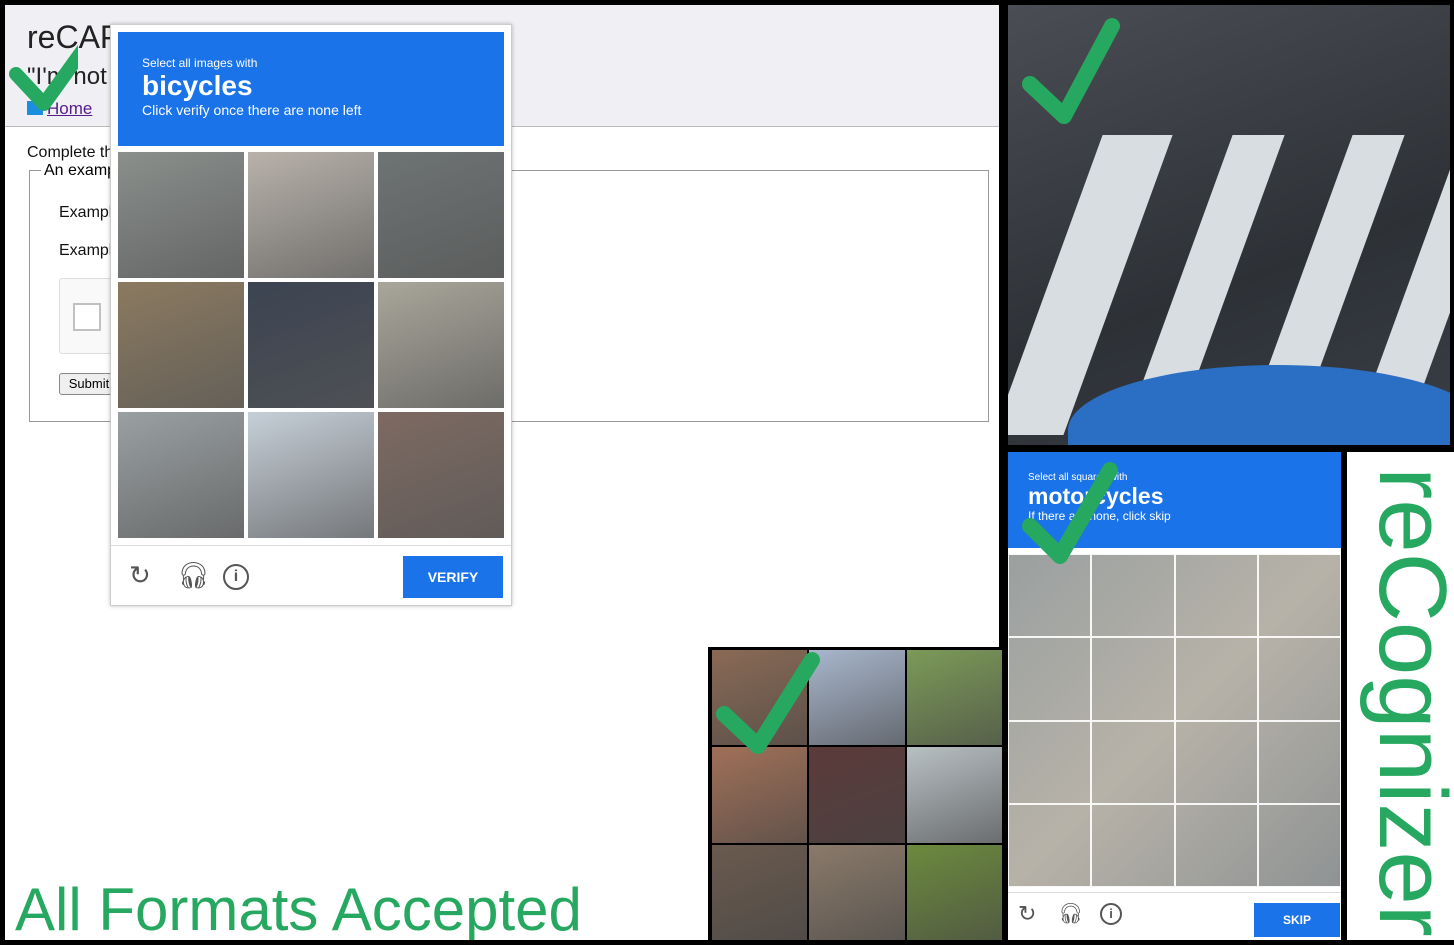 Image resolution: width=1454 pixels, height=945 pixels. What do you see at coordinates (1406, 702) in the screenshot?
I see `brand-logo-text: reCognizer` at bounding box center [1406, 702].